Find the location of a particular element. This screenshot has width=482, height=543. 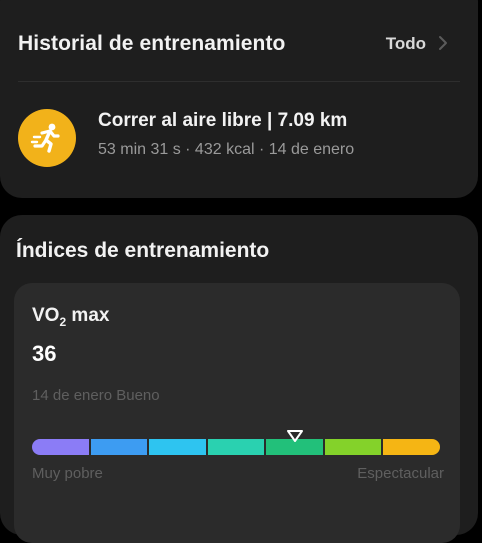

history-title: Historial de entrenamiento is located at coordinates (152, 43).